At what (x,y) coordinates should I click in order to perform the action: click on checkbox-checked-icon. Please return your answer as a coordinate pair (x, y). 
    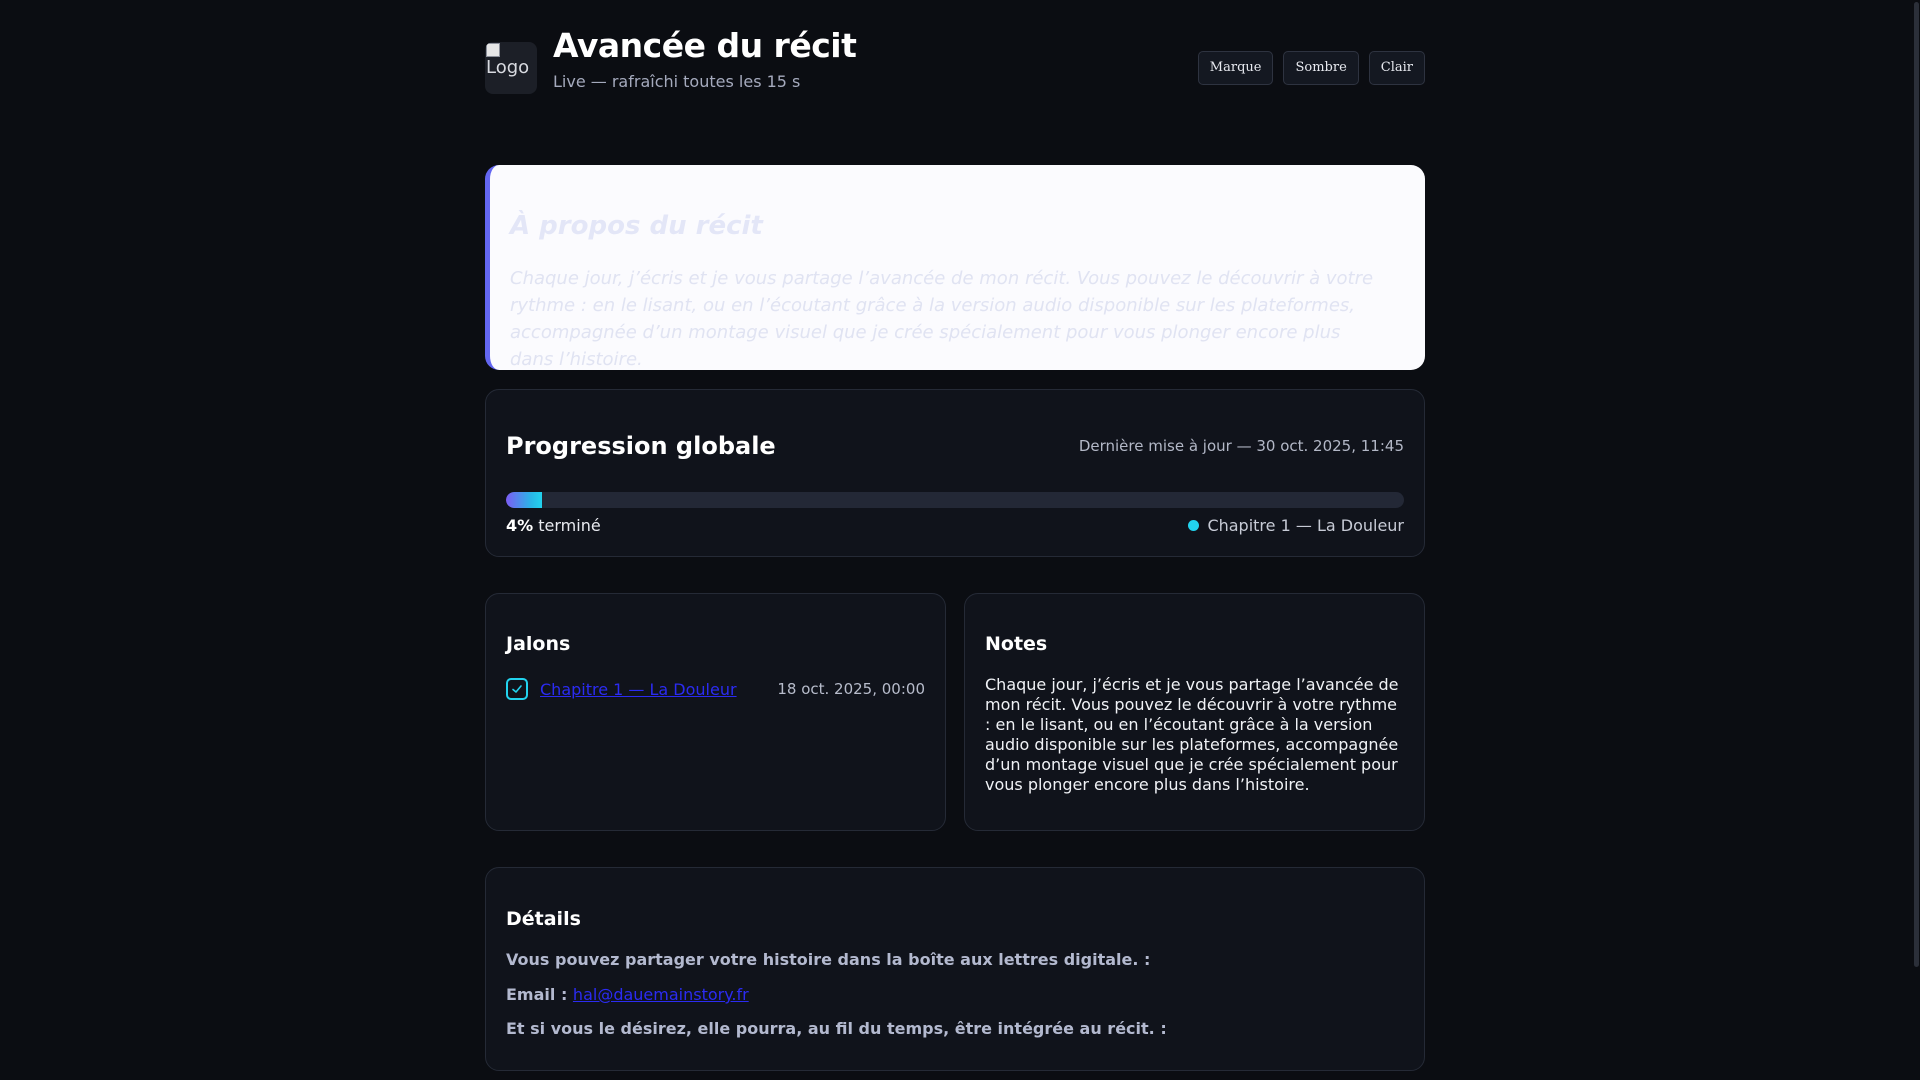
    Looking at the image, I should click on (517, 689).